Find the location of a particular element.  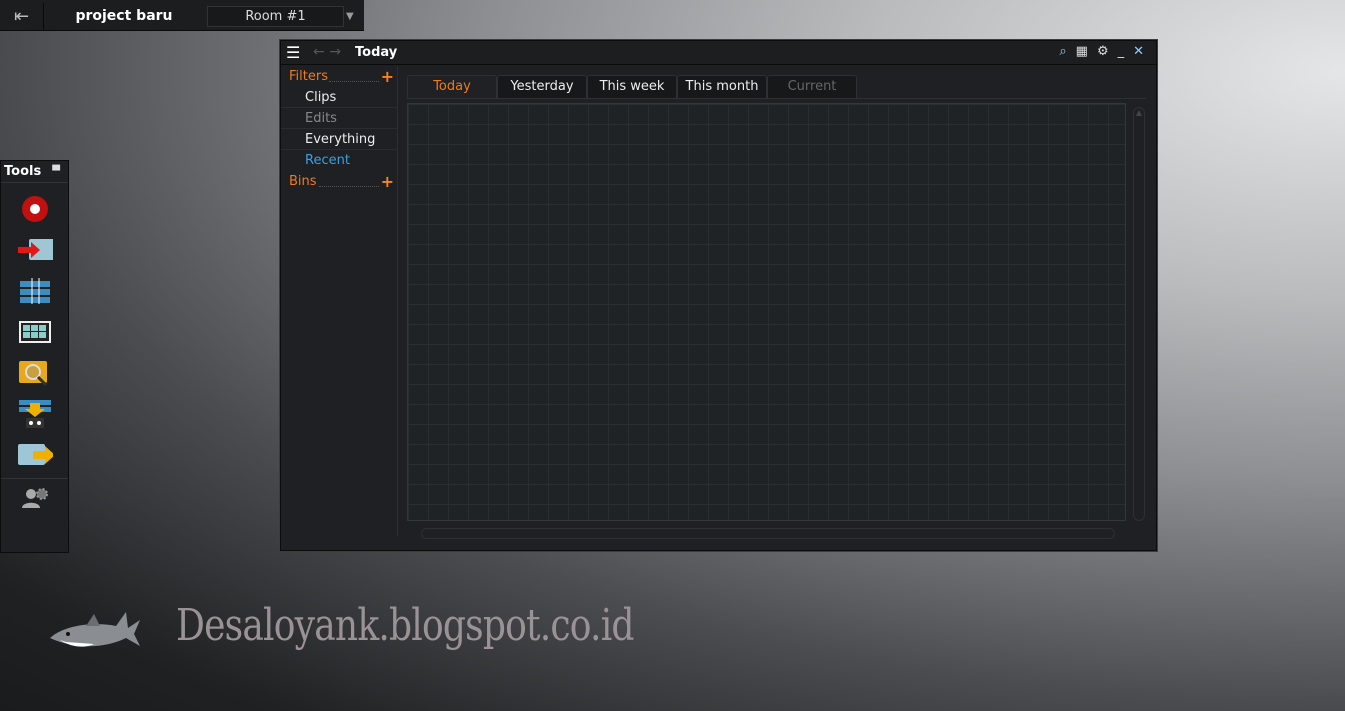

close-icon: ✕ is located at coordinates (1138, 51).